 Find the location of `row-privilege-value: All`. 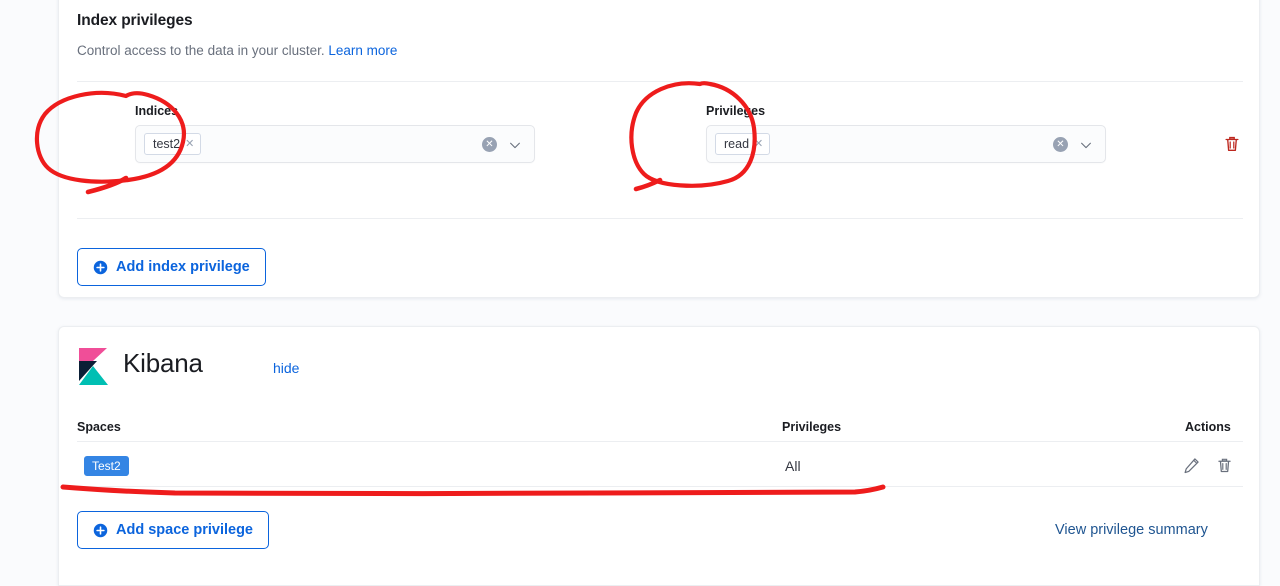

row-privilege-value: All is located at coordinates (793, 466).